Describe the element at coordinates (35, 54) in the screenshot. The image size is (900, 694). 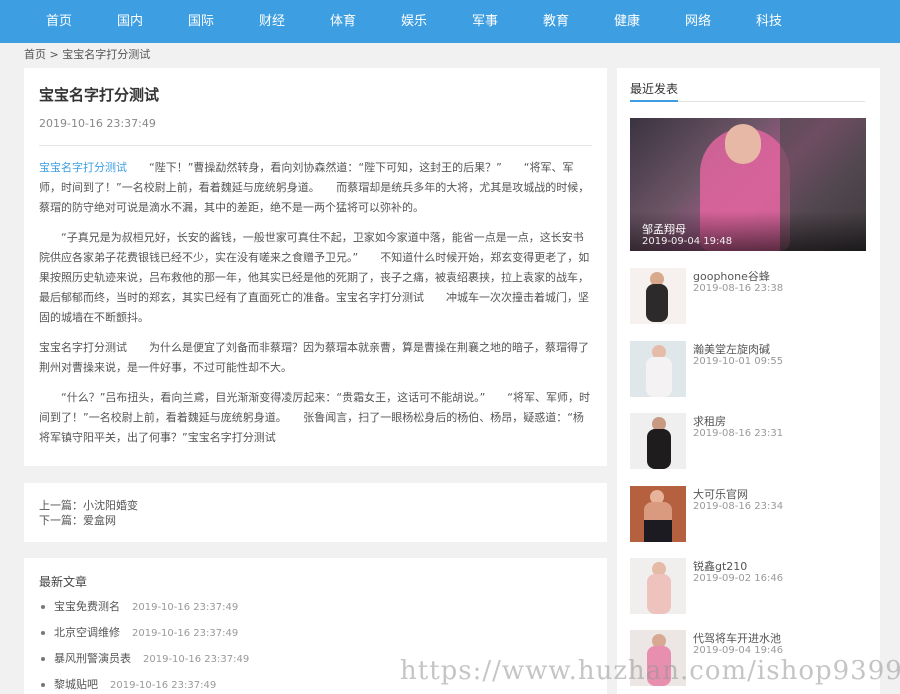
I see `breadcrumb-home-link: 首页` at that location.